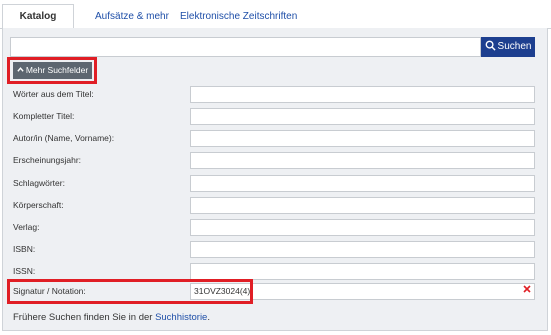  What do you see at coordinates (24, 271) in the screenshot?
I see `label-issn: ISSN:` at bounding box center [24, 271].